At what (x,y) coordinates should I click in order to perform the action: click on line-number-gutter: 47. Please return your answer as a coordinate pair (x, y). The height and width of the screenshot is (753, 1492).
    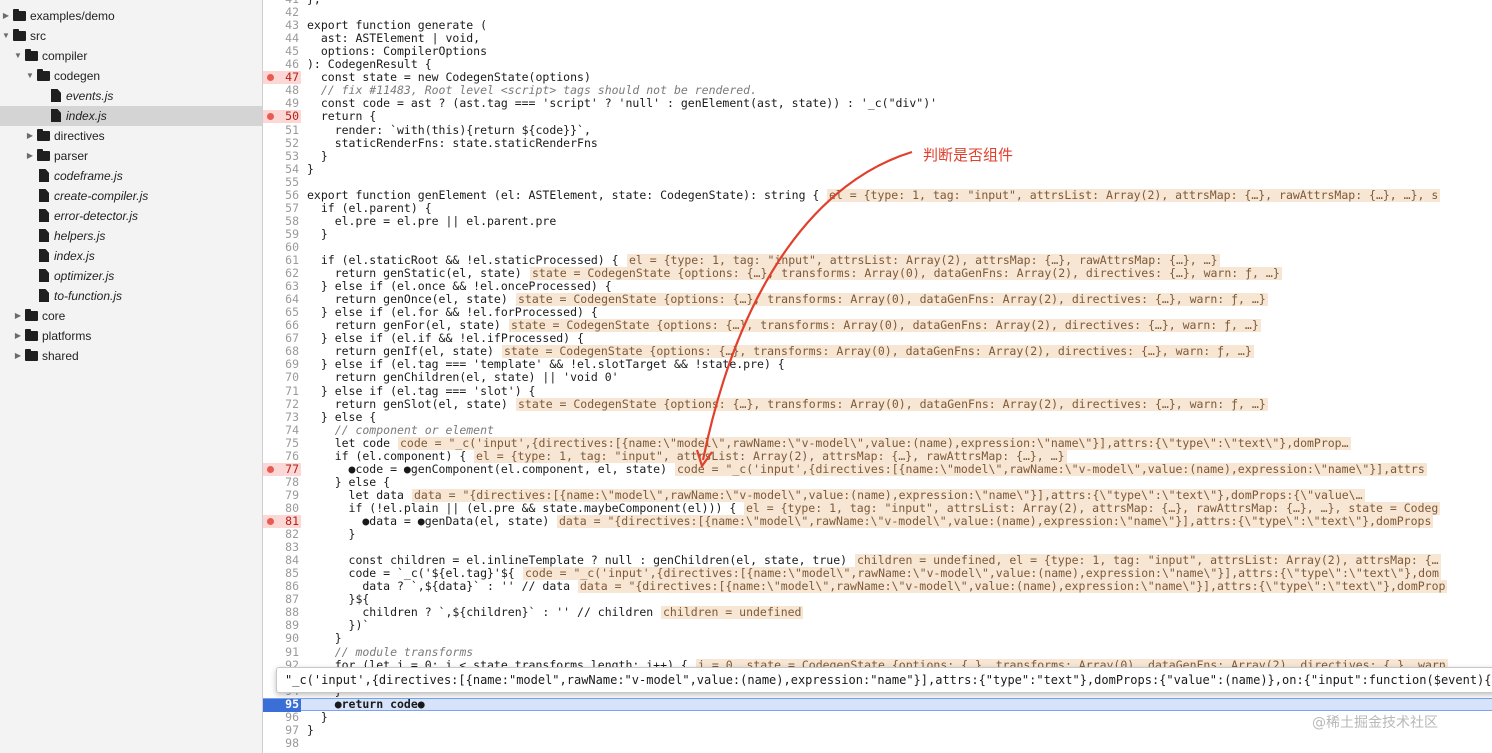
    Looking at the image, I should click on (282, 78).